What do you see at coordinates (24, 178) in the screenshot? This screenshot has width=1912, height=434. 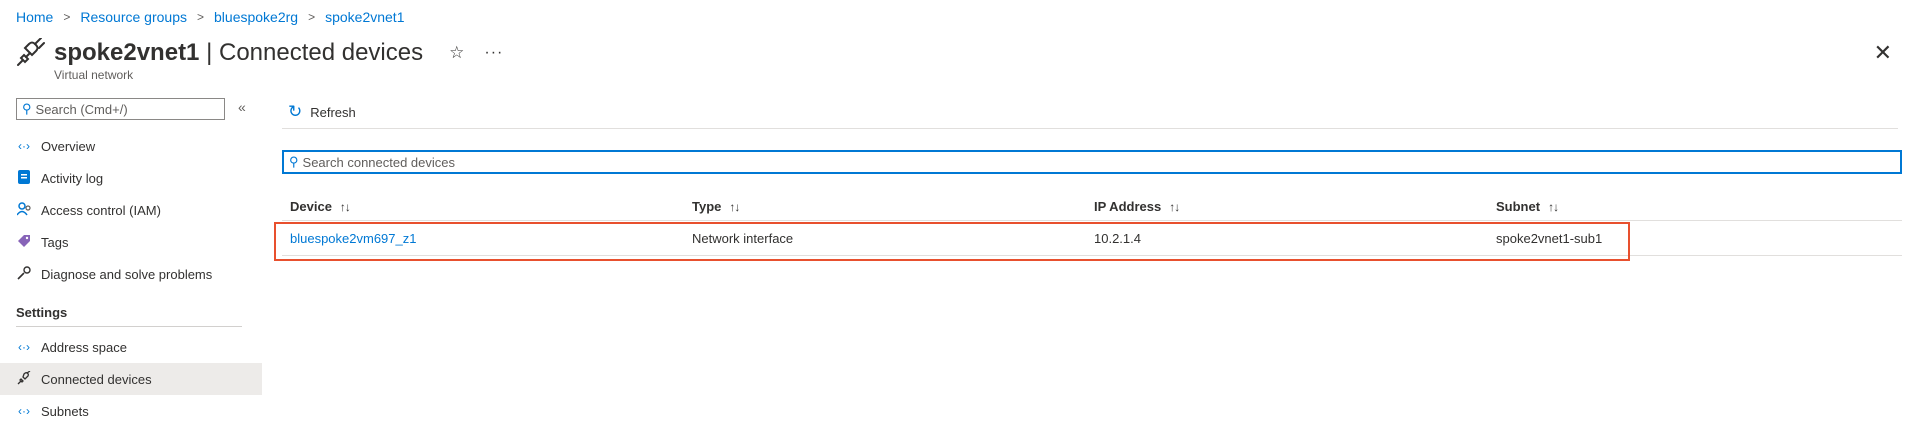 I see `activity-log-icon` at bounding box center [24, 178].